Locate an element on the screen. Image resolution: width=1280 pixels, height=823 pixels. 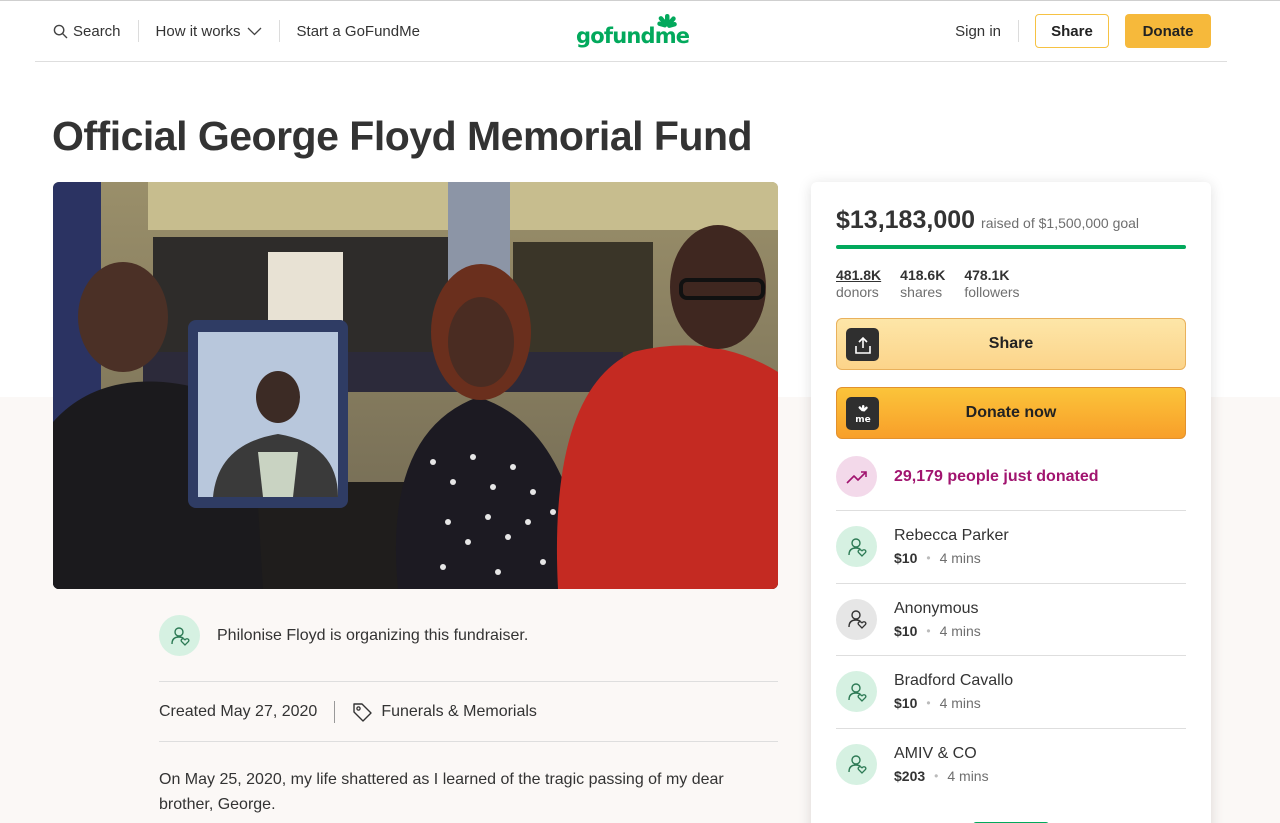
trend-icon-circle is located at coordinates (856, 476).